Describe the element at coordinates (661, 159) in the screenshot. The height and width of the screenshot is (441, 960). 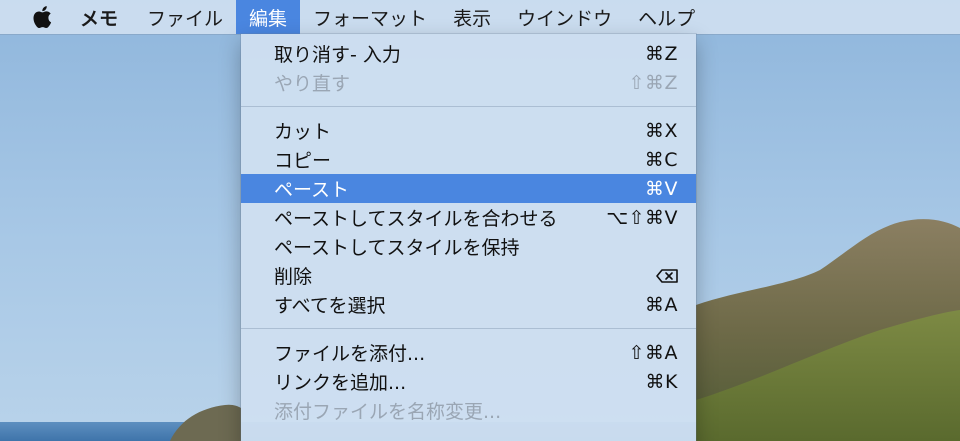
I see `menu-item-shortcut: ⌘C` at that location.